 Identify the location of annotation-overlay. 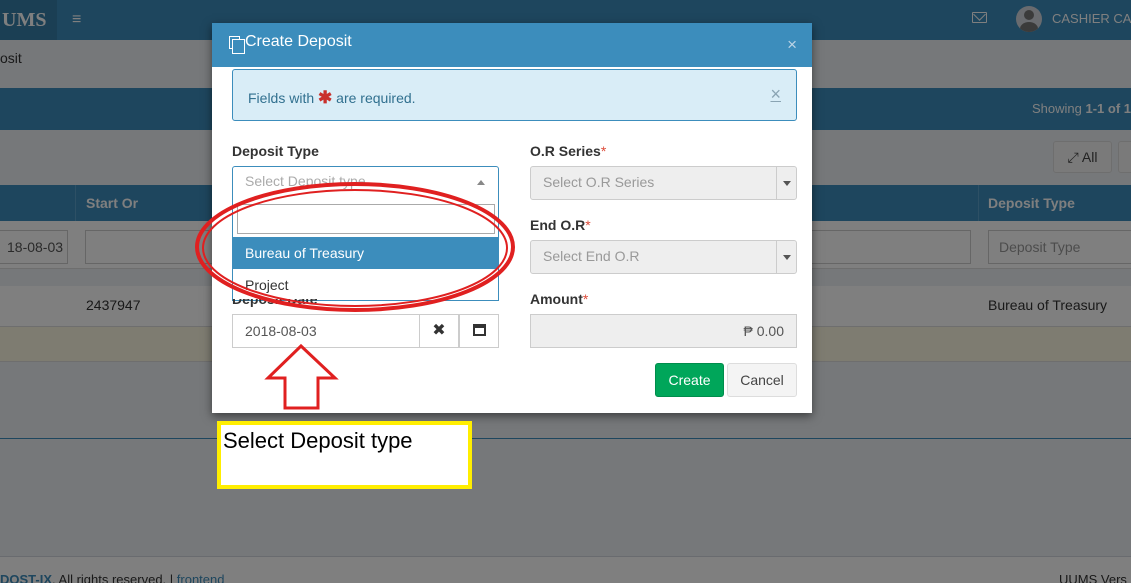
(355, 296).